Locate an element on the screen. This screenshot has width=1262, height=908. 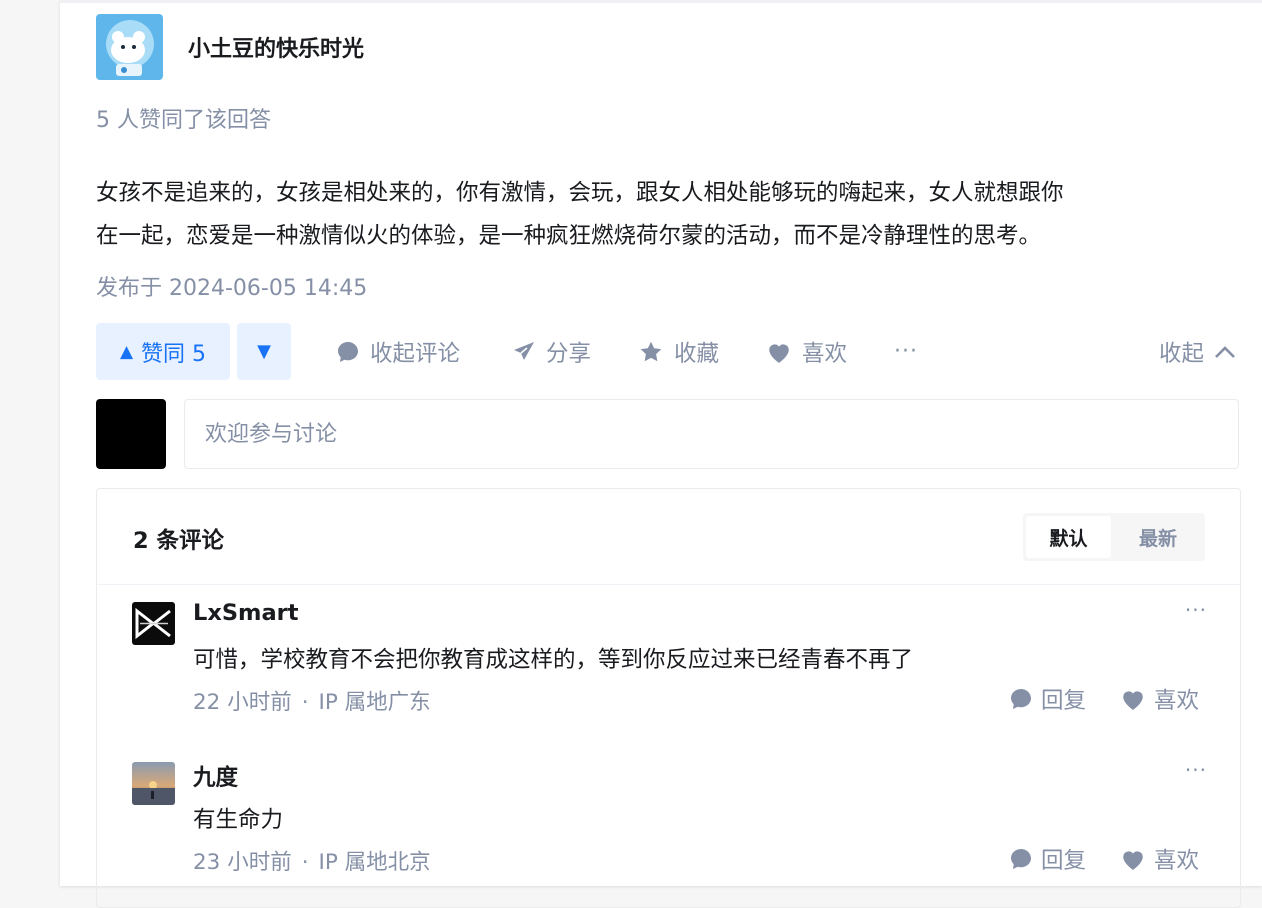
commenter-name: LxSmart is located at coordinates (246, 613).